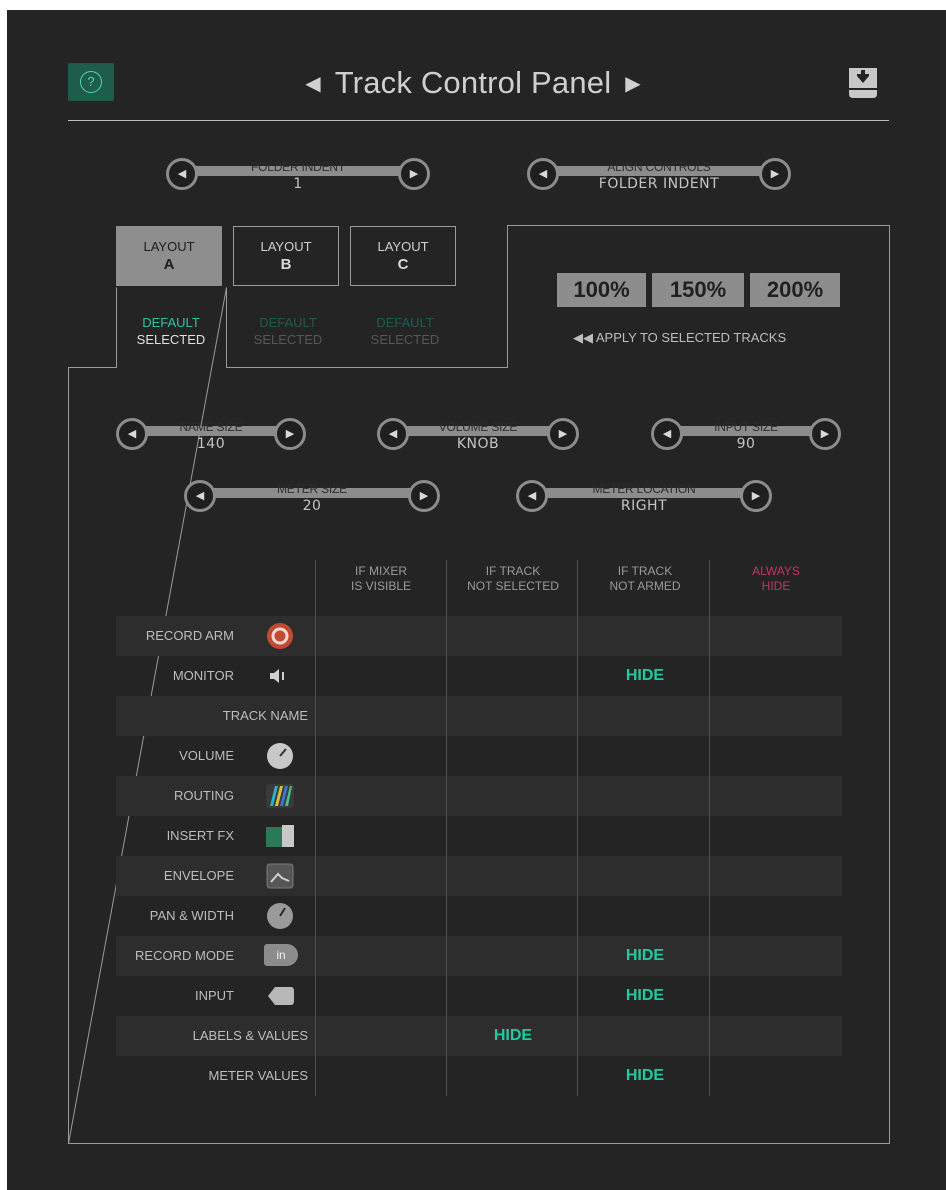 The image size is (946, 1190). Describe the element at coordinates (825, 434) in the screenshot. I see `input-size-increase-button: ▶` at that location.